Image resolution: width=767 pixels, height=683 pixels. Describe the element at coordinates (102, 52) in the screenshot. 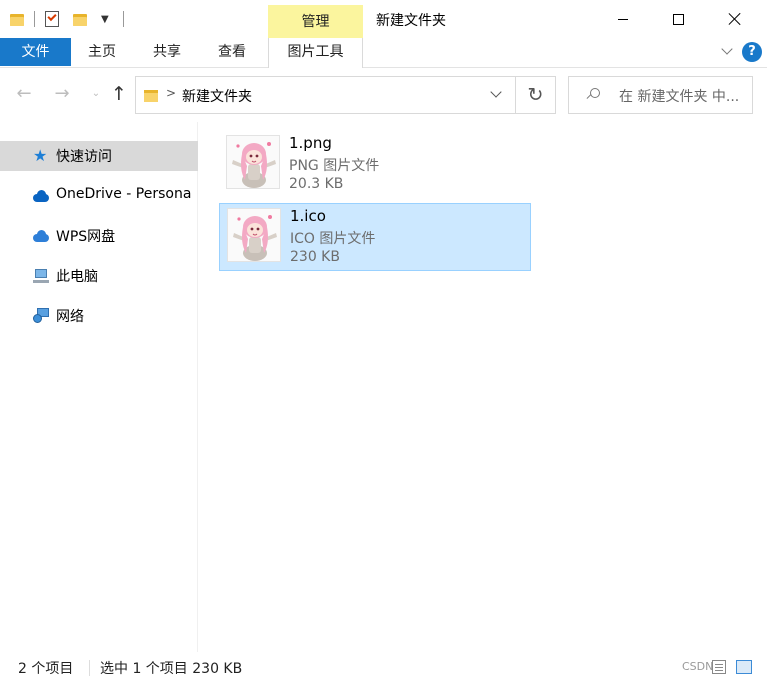

I see `tab-home: 主页` at that location.